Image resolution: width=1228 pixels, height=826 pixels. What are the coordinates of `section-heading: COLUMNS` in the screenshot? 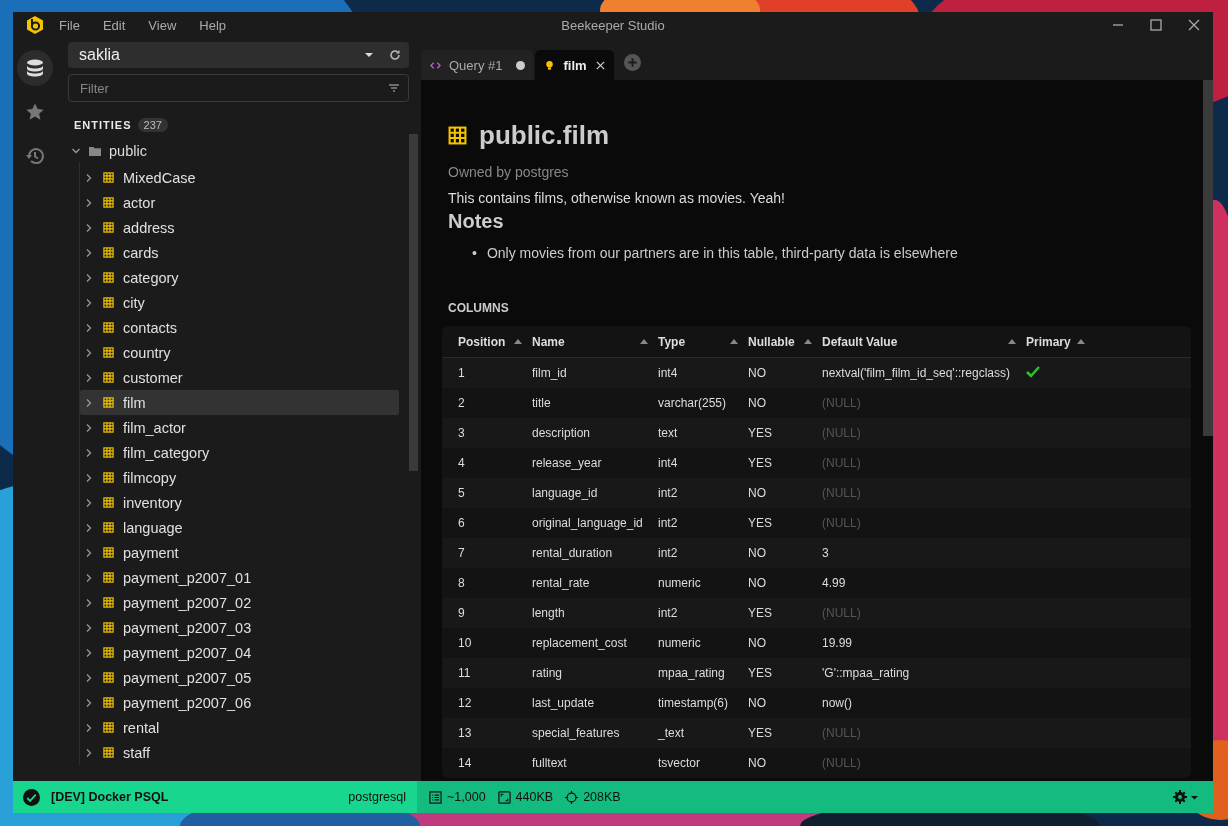 It's located at (479, 308).